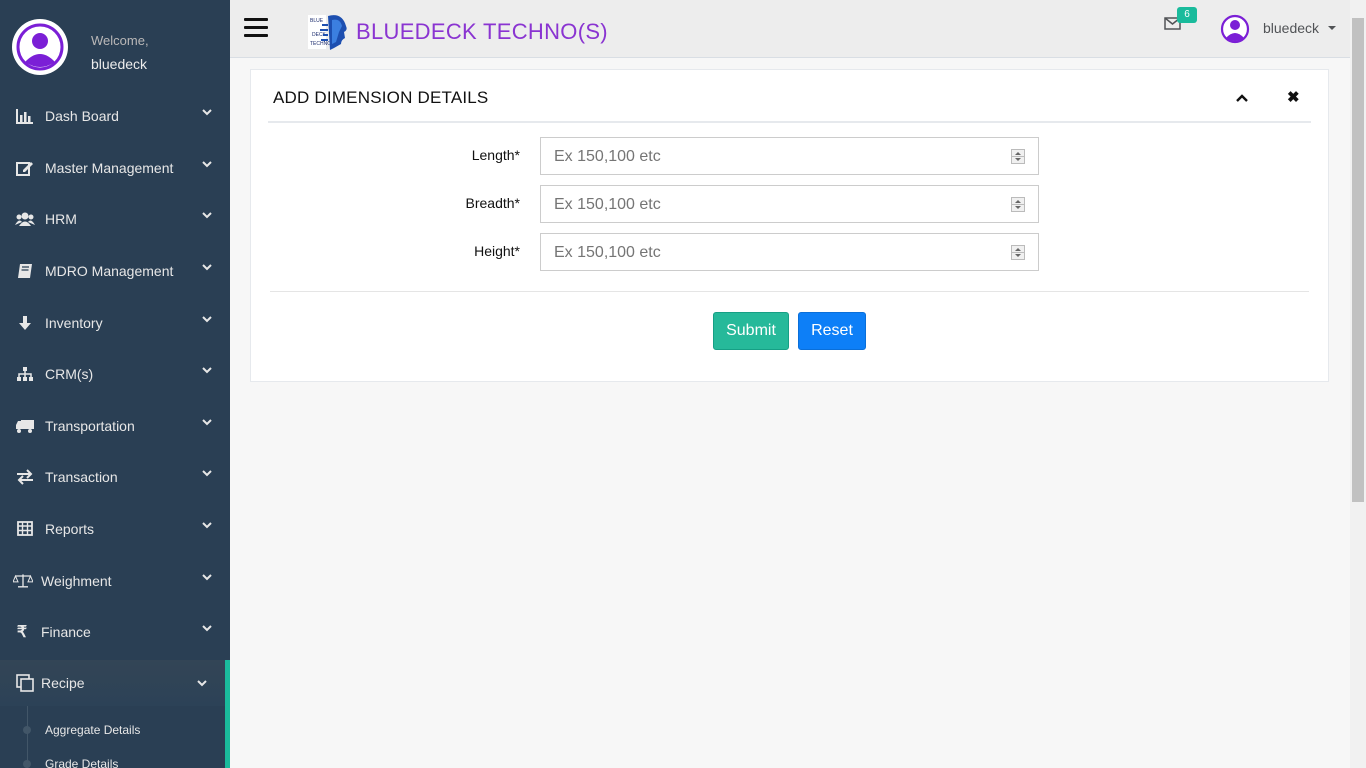 This screenshot has width=1366, height=768. What do you see at coordinates (25, 477) in the screenshot?
I see `exchange-icon` at bounding box center [25, 477].